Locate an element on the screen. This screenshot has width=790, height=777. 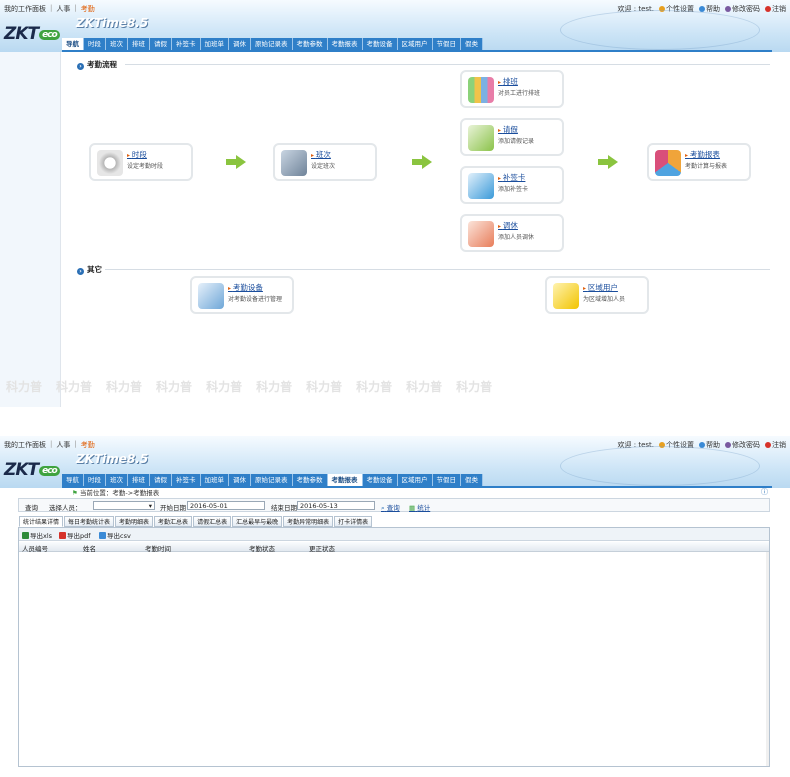
export-toolbar: 导出xls 导出pdf 导出csv is located at coordinates (394, 534).